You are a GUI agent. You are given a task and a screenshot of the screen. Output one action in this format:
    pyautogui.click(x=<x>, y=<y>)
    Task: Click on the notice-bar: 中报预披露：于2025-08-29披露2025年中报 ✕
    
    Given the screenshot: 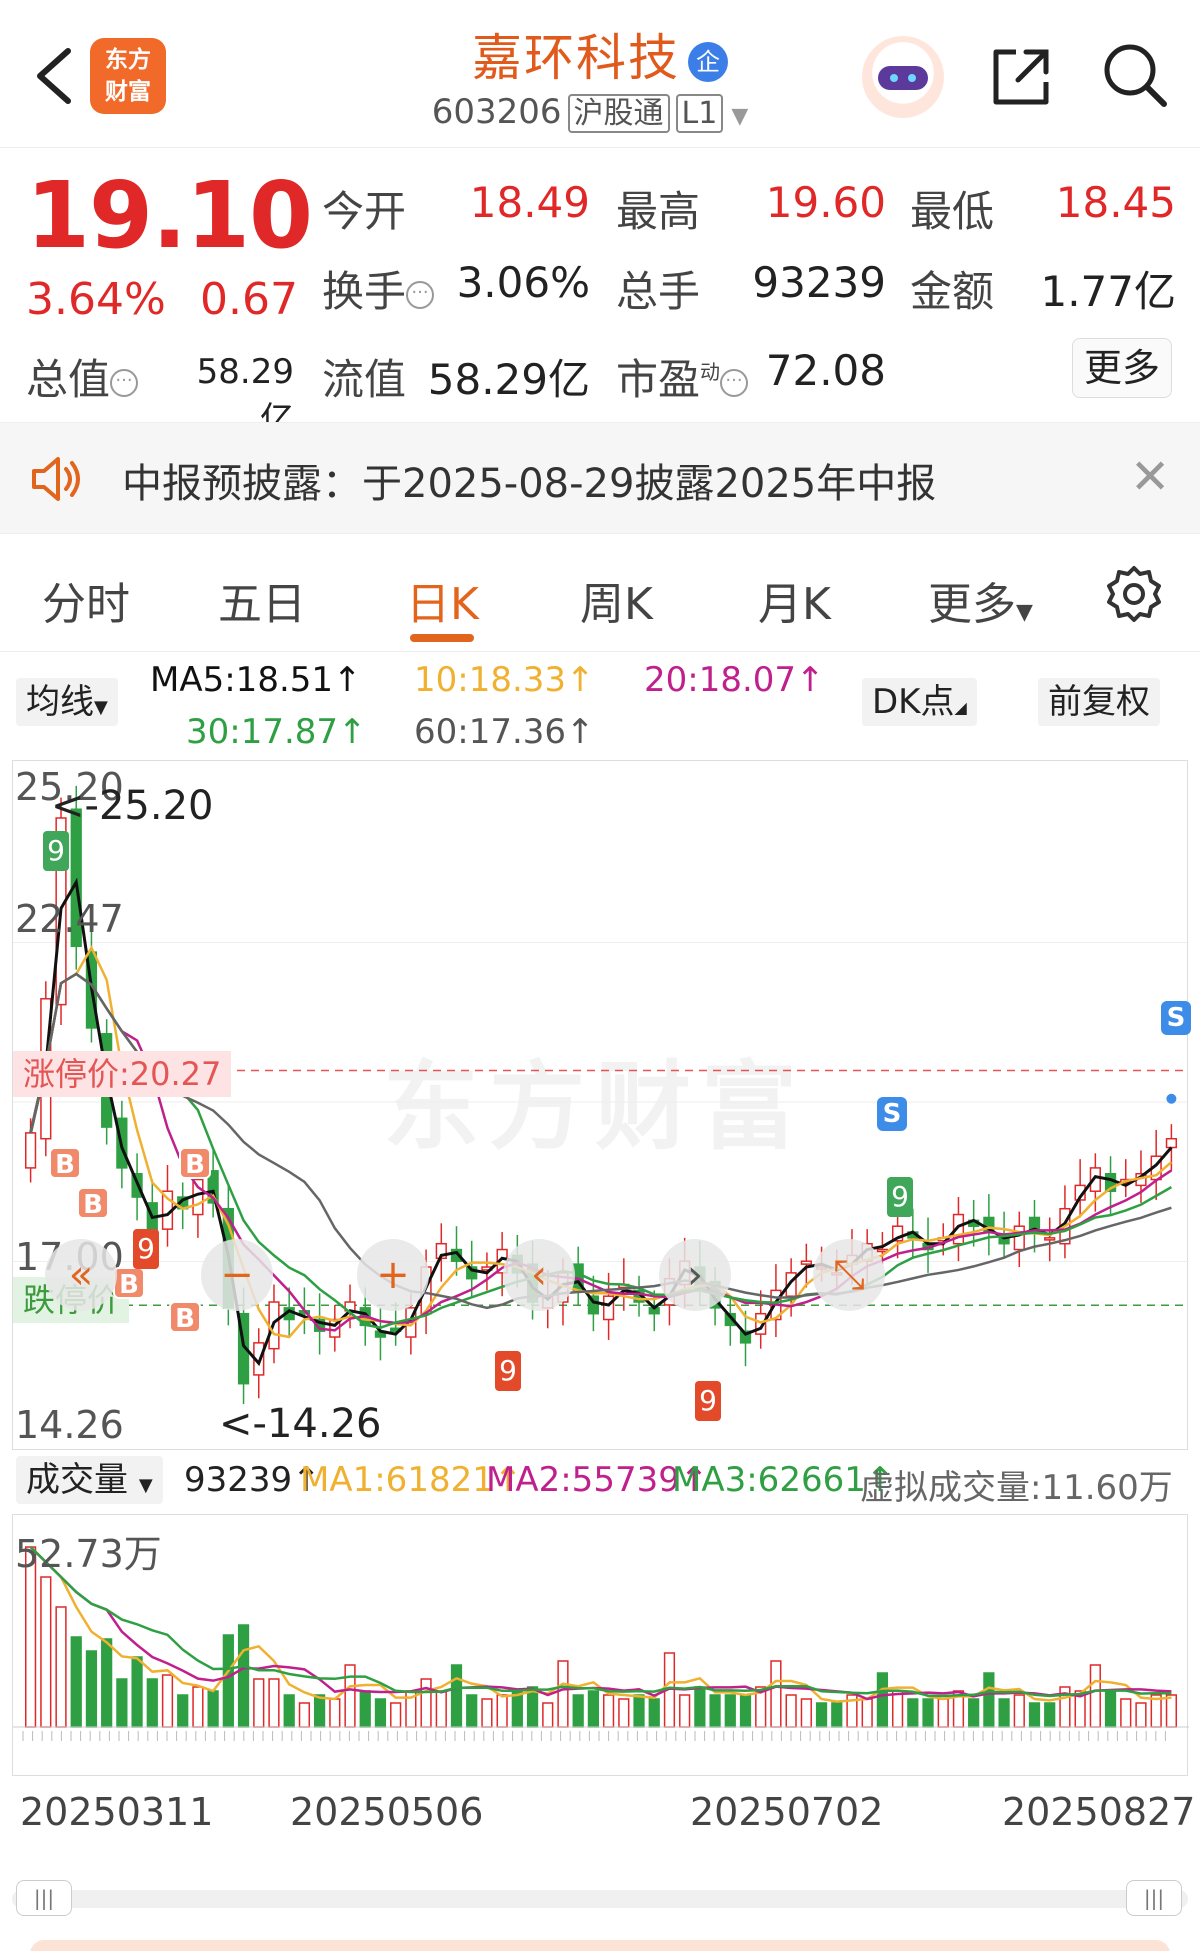 What is the action you would take?
    pyautogui.click(x=600, y=478)
    